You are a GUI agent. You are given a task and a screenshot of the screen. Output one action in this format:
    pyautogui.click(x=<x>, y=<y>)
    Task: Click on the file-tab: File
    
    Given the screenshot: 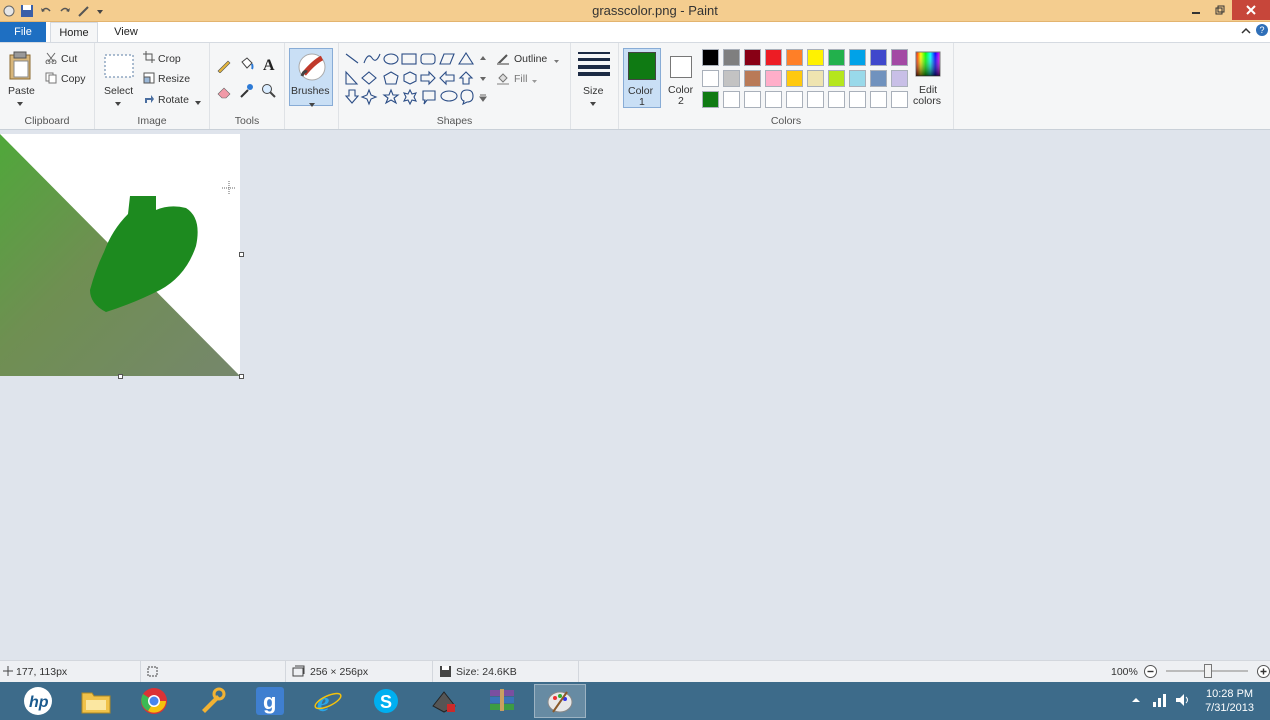 What is the action you would take?
    pyautogui.click(x=23, y=32)
    